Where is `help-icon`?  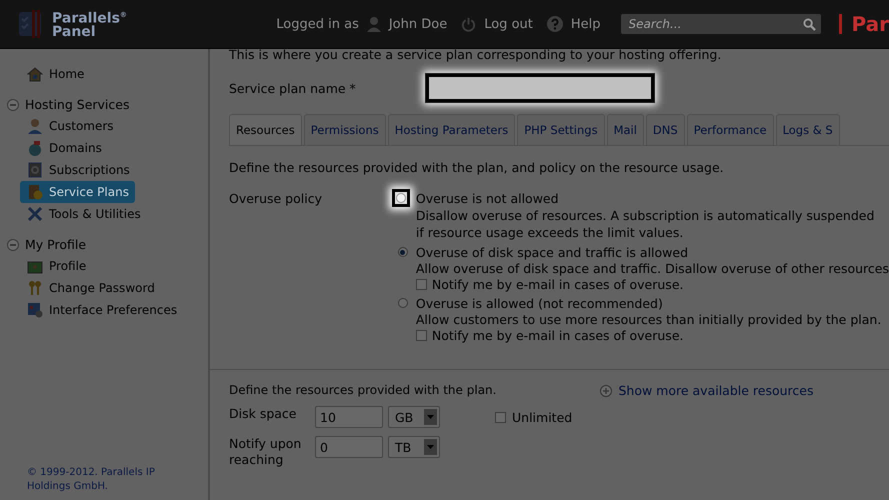
help-icon is located at coordinates (554, 24).